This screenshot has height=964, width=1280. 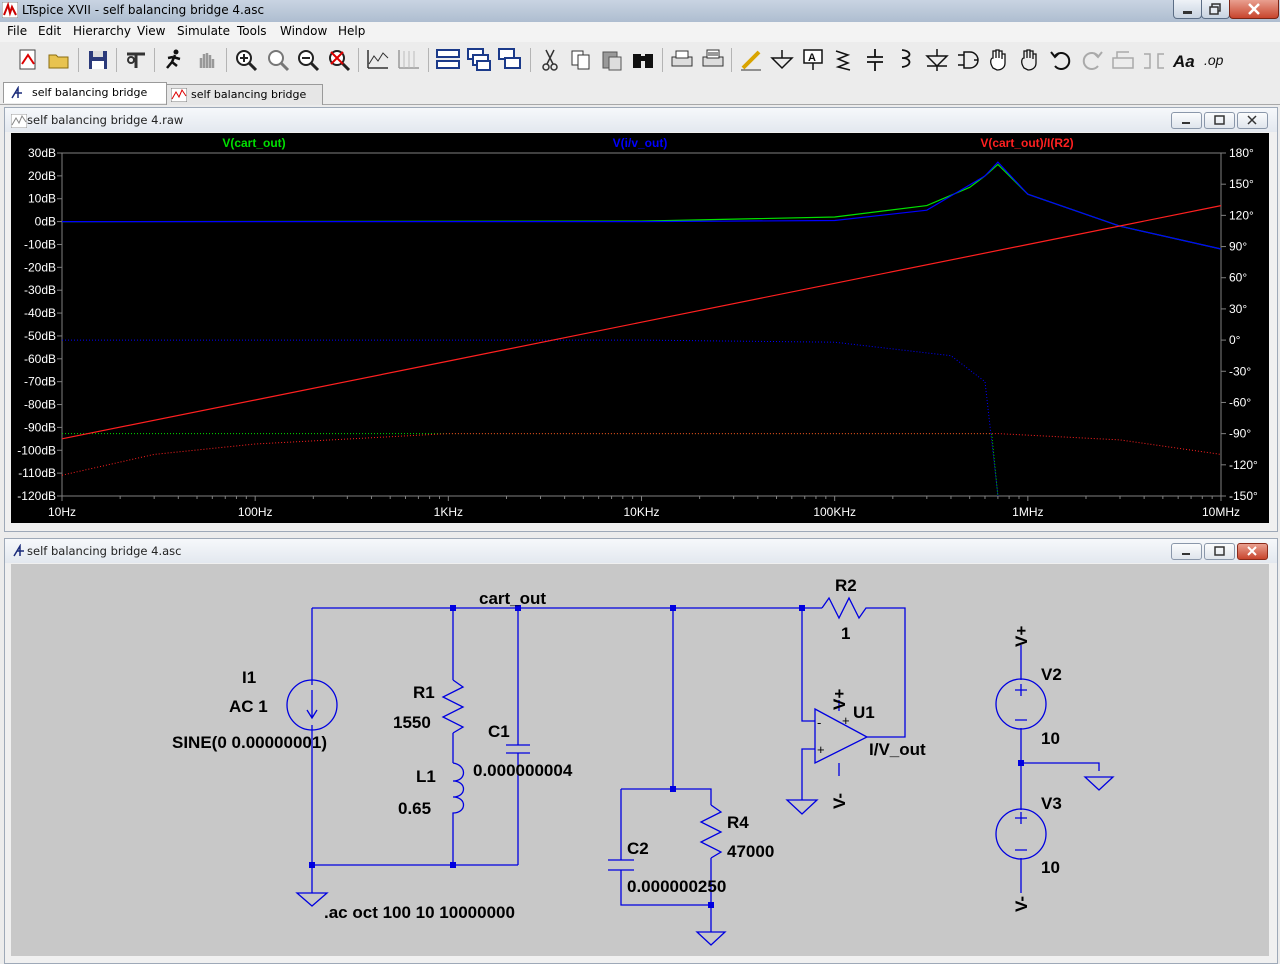 I want to click on pan-icon, so click(x=278, y=60).